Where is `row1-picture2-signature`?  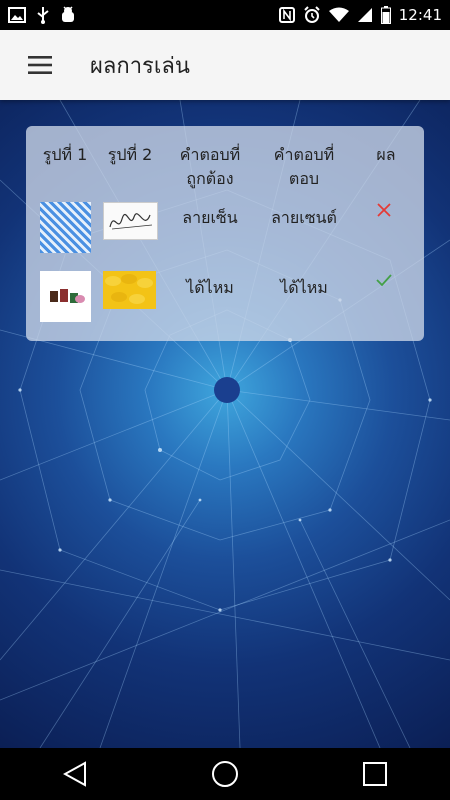
row1-picture2-signature is located at coordinates (130, 221).